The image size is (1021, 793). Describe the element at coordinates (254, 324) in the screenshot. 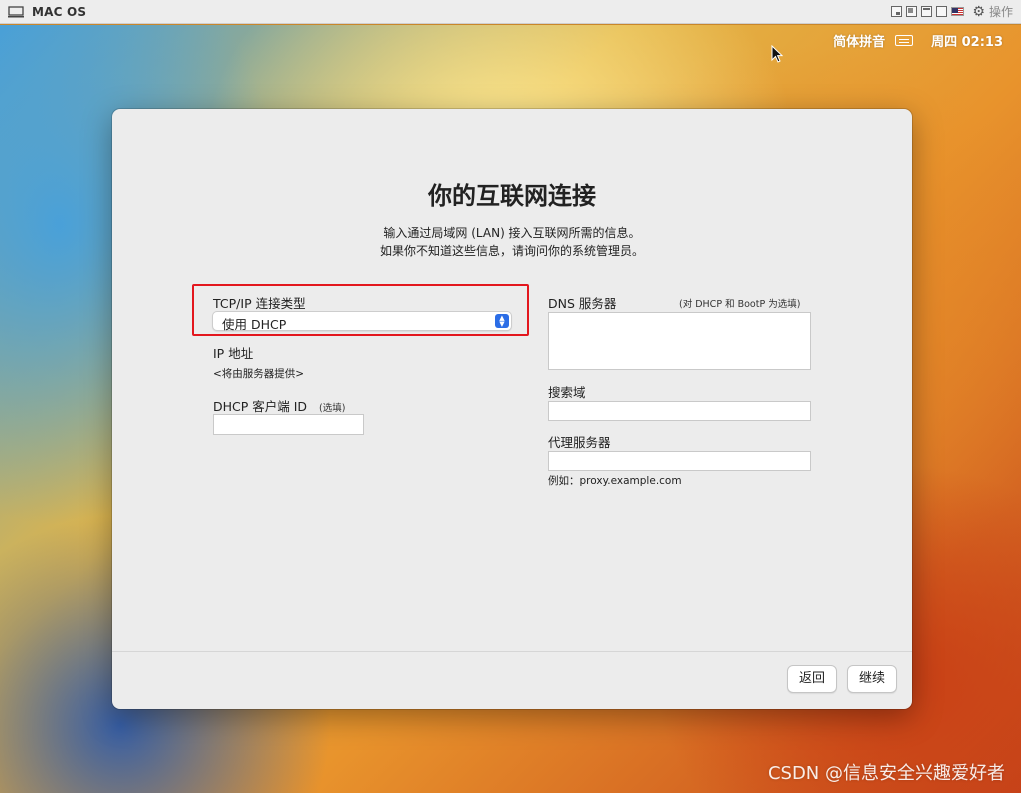

I see `tcpip-selected-value: 使用 DHCP` at that location.